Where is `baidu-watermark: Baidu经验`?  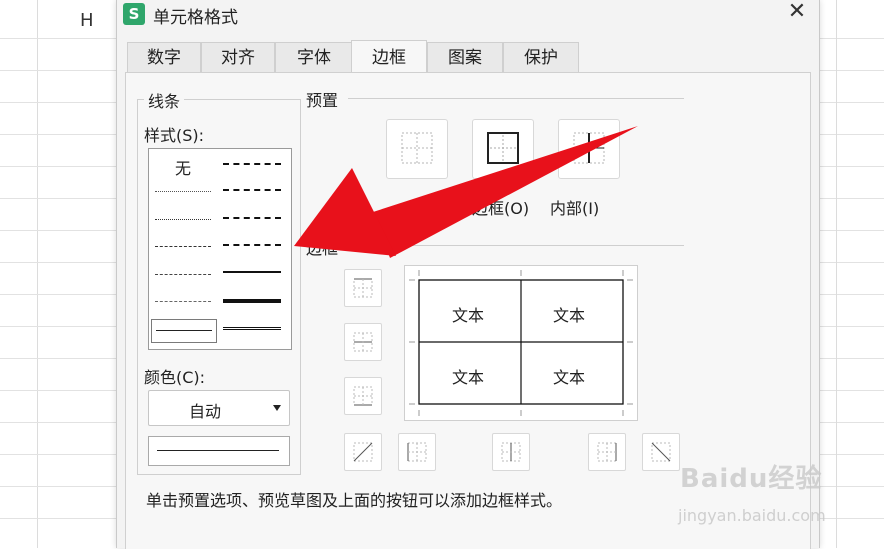
baidu-watermark: Baidu经验 is located at coordinates (751, 479).